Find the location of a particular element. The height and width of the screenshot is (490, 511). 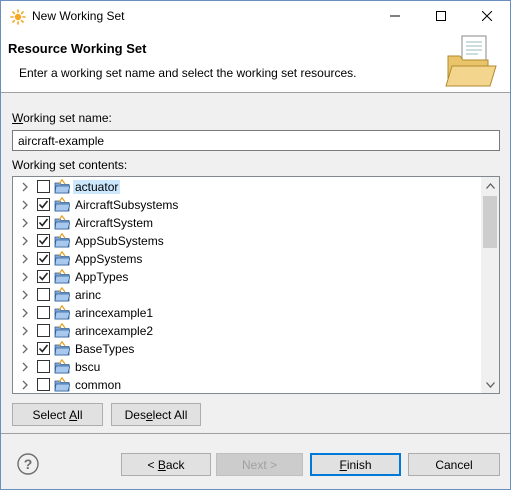

vertical-scrollbar is located at coordinates (490, 285).